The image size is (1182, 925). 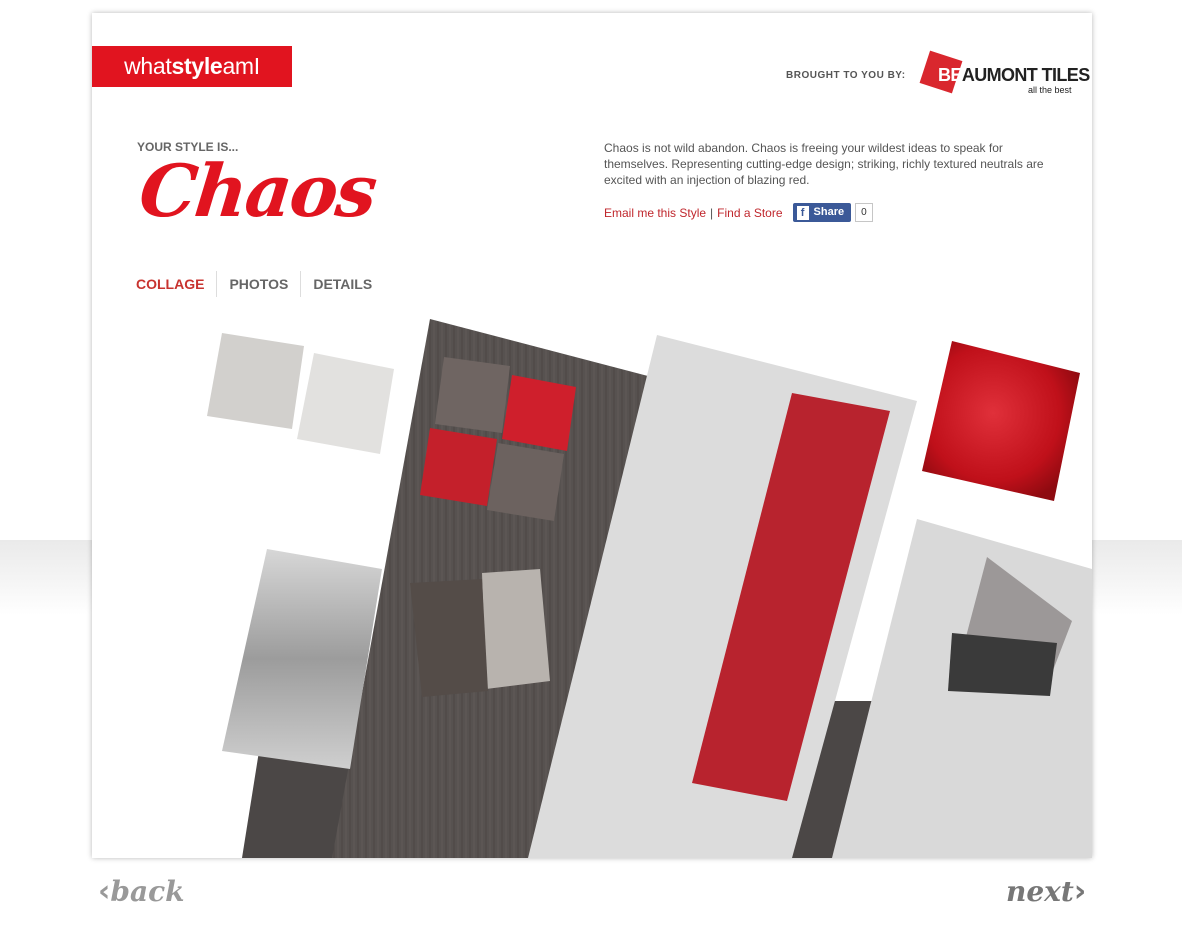 What do you see at coordinates (345, 403) in the screenshot?
I see `light-square-tile` at bounding box center [345, 403].